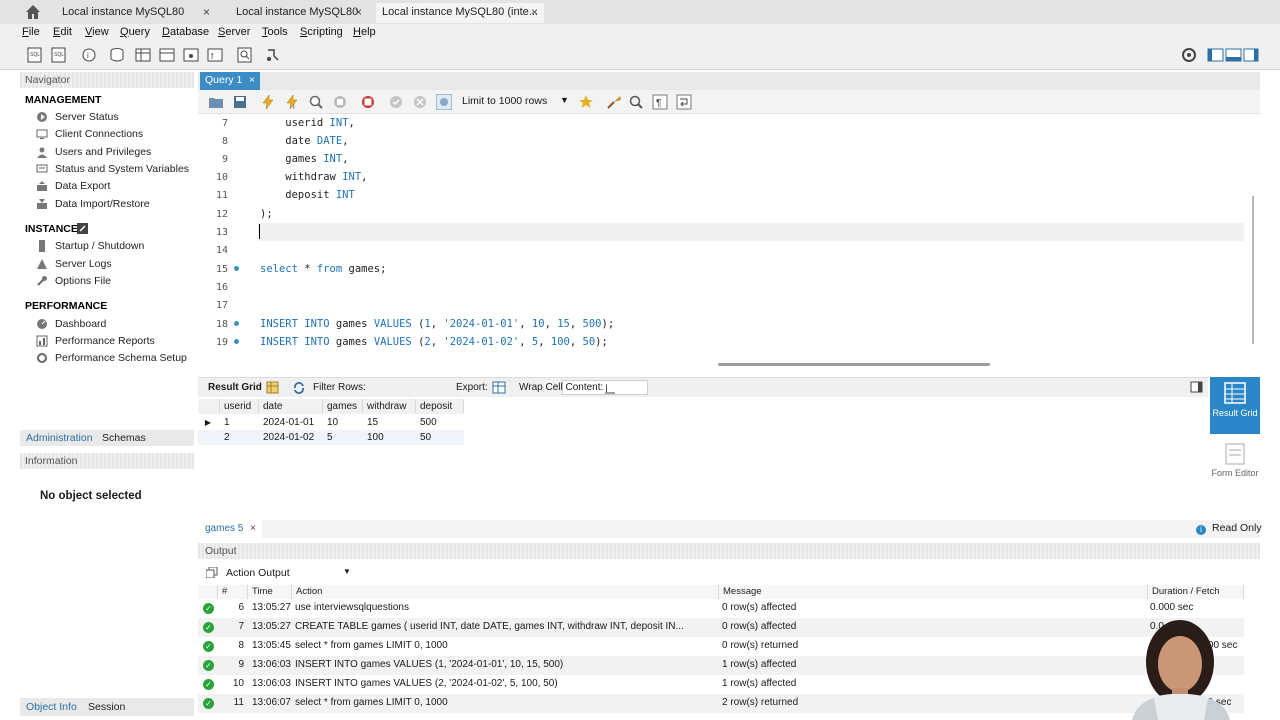 This screenshot has width=1280, height=720. What do you see at coordinates (275, 32) in the screenshot?
I see `menu-tools: Tools` at bounding box center [275, 32].